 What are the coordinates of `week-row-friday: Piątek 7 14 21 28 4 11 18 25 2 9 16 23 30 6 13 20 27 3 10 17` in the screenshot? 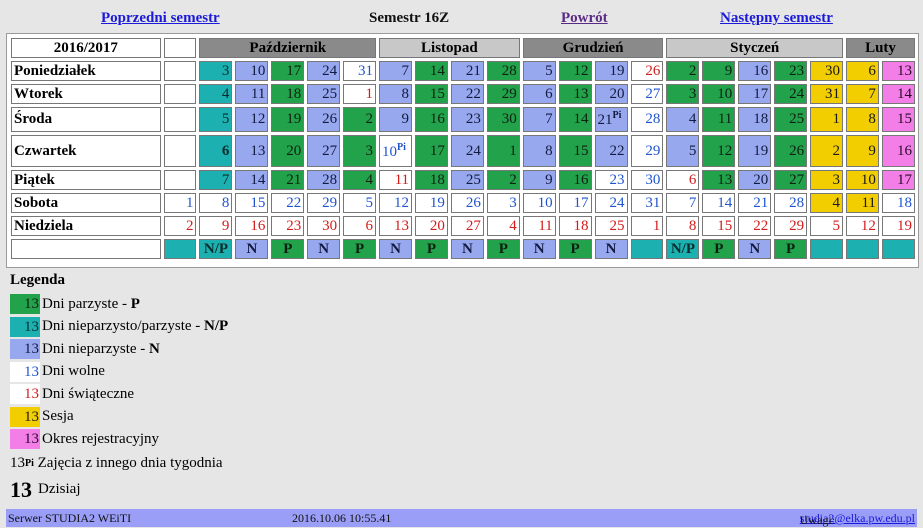 It's located at (463, 180).